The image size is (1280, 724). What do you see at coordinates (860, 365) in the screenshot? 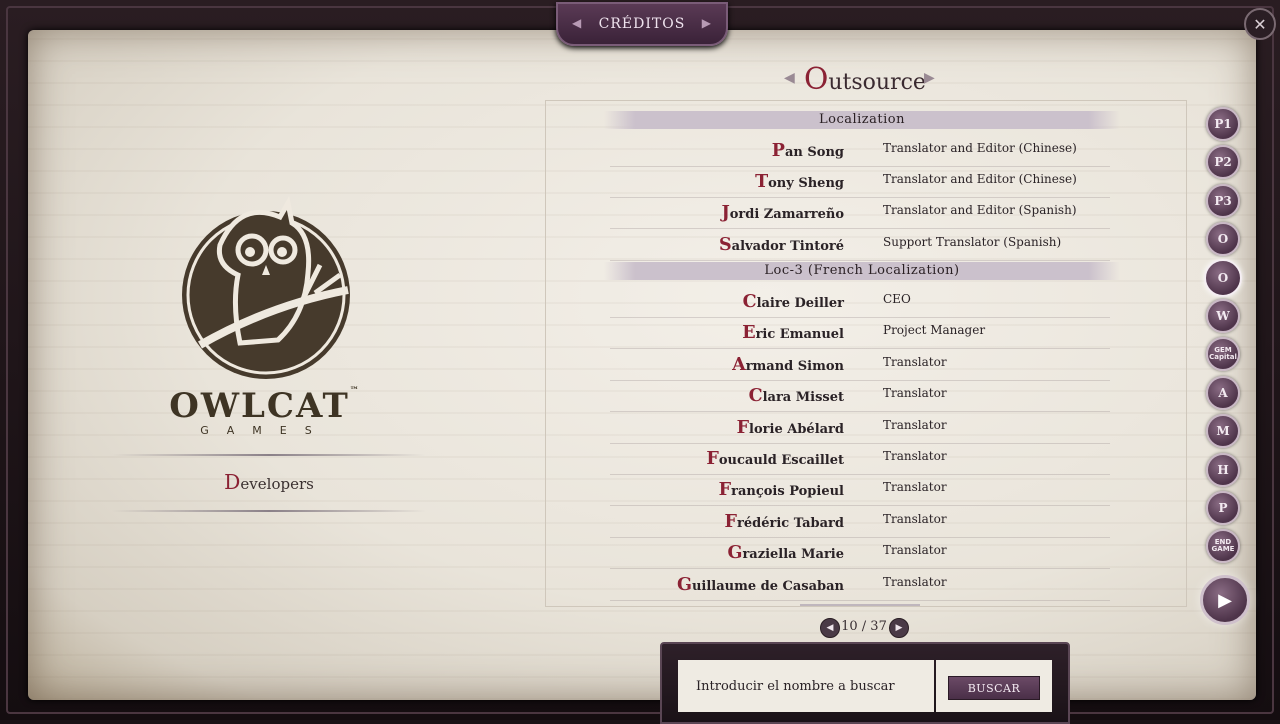
I see `credit-entry: Armand Simon Translator` at bounding box center [860, 365].